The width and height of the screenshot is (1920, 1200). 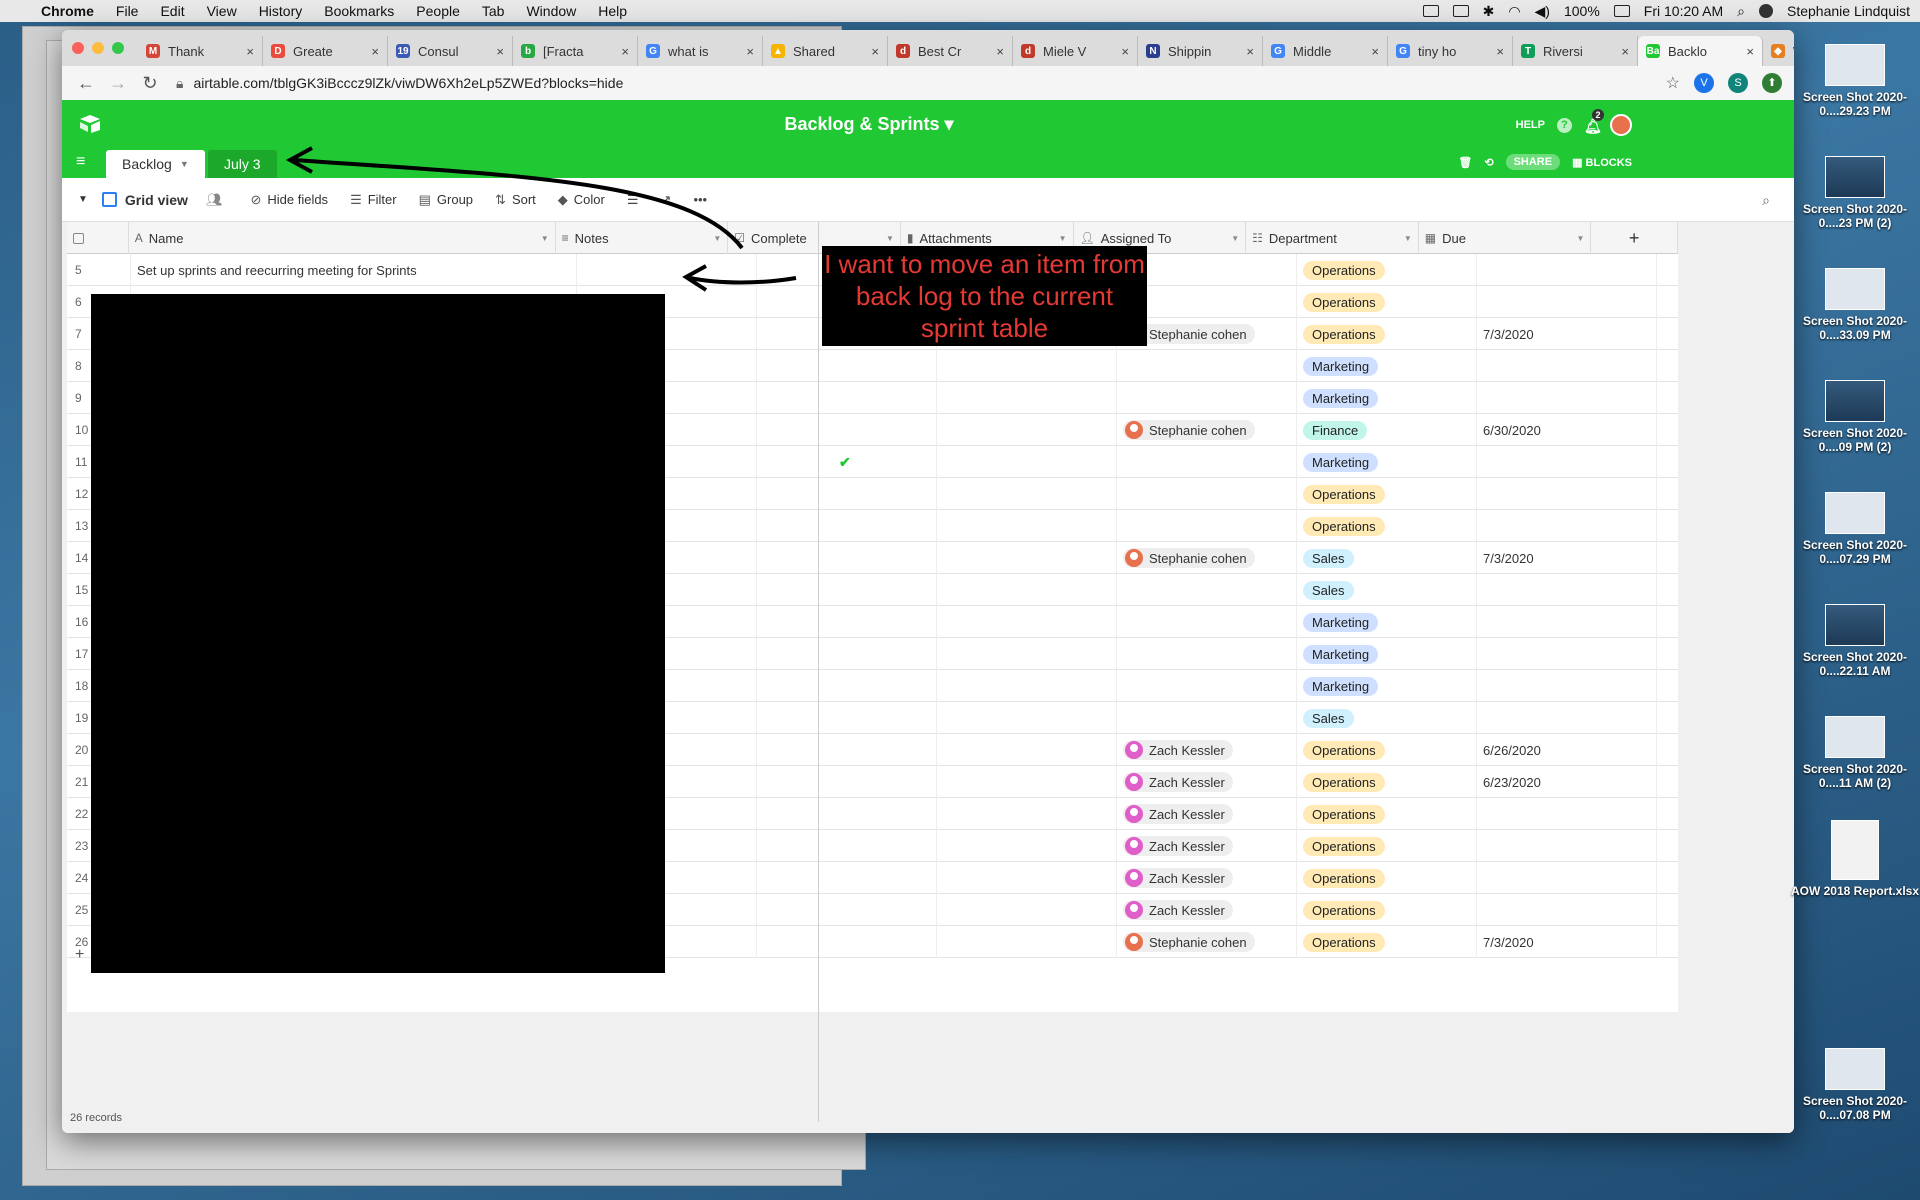 I want to click on back-arrow-icon: ←, so click(x=86, y=83).